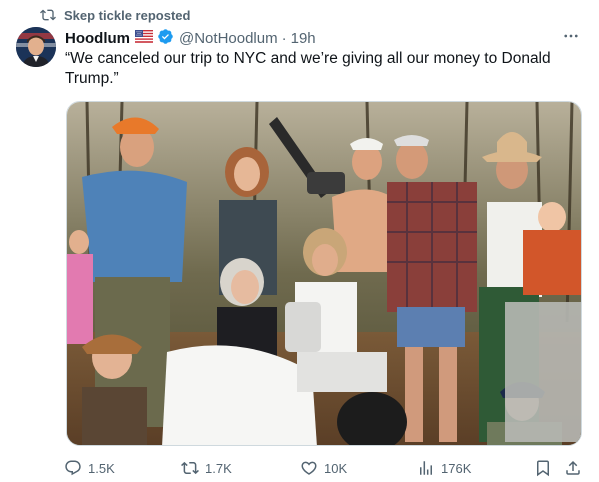 The image size is (599, 482). I want to click on bookmark-button, so click(543, 468).